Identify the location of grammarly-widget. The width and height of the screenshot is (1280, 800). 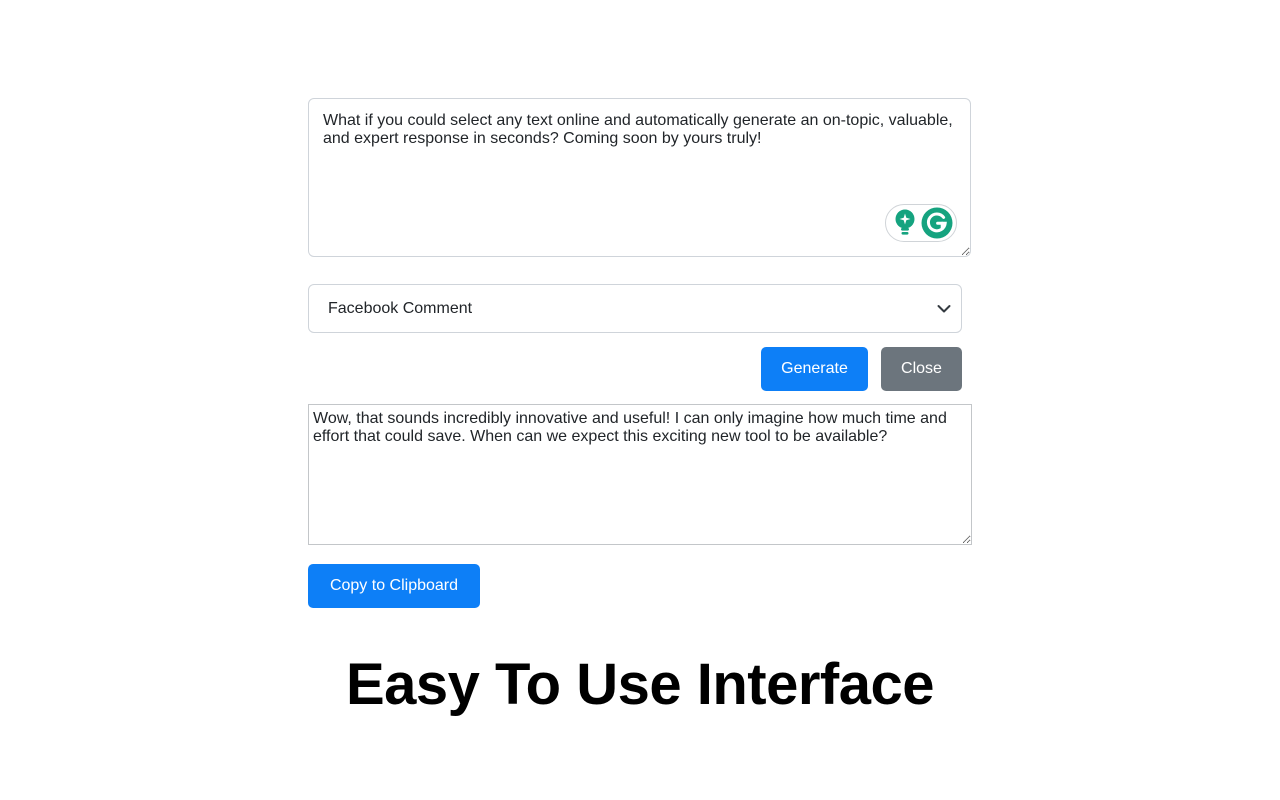
(921, 223).